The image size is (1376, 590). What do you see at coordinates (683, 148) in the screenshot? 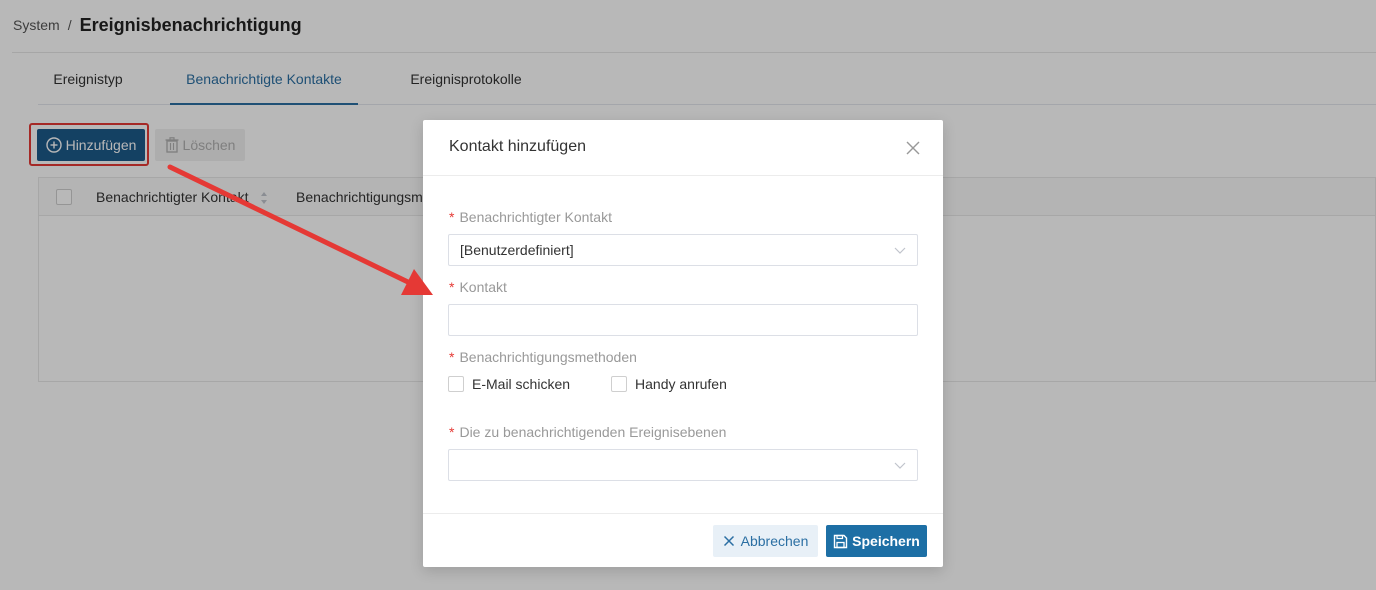
I see `dialog-header: Kontakt hinzufügen` at bounding box center [683, 148].